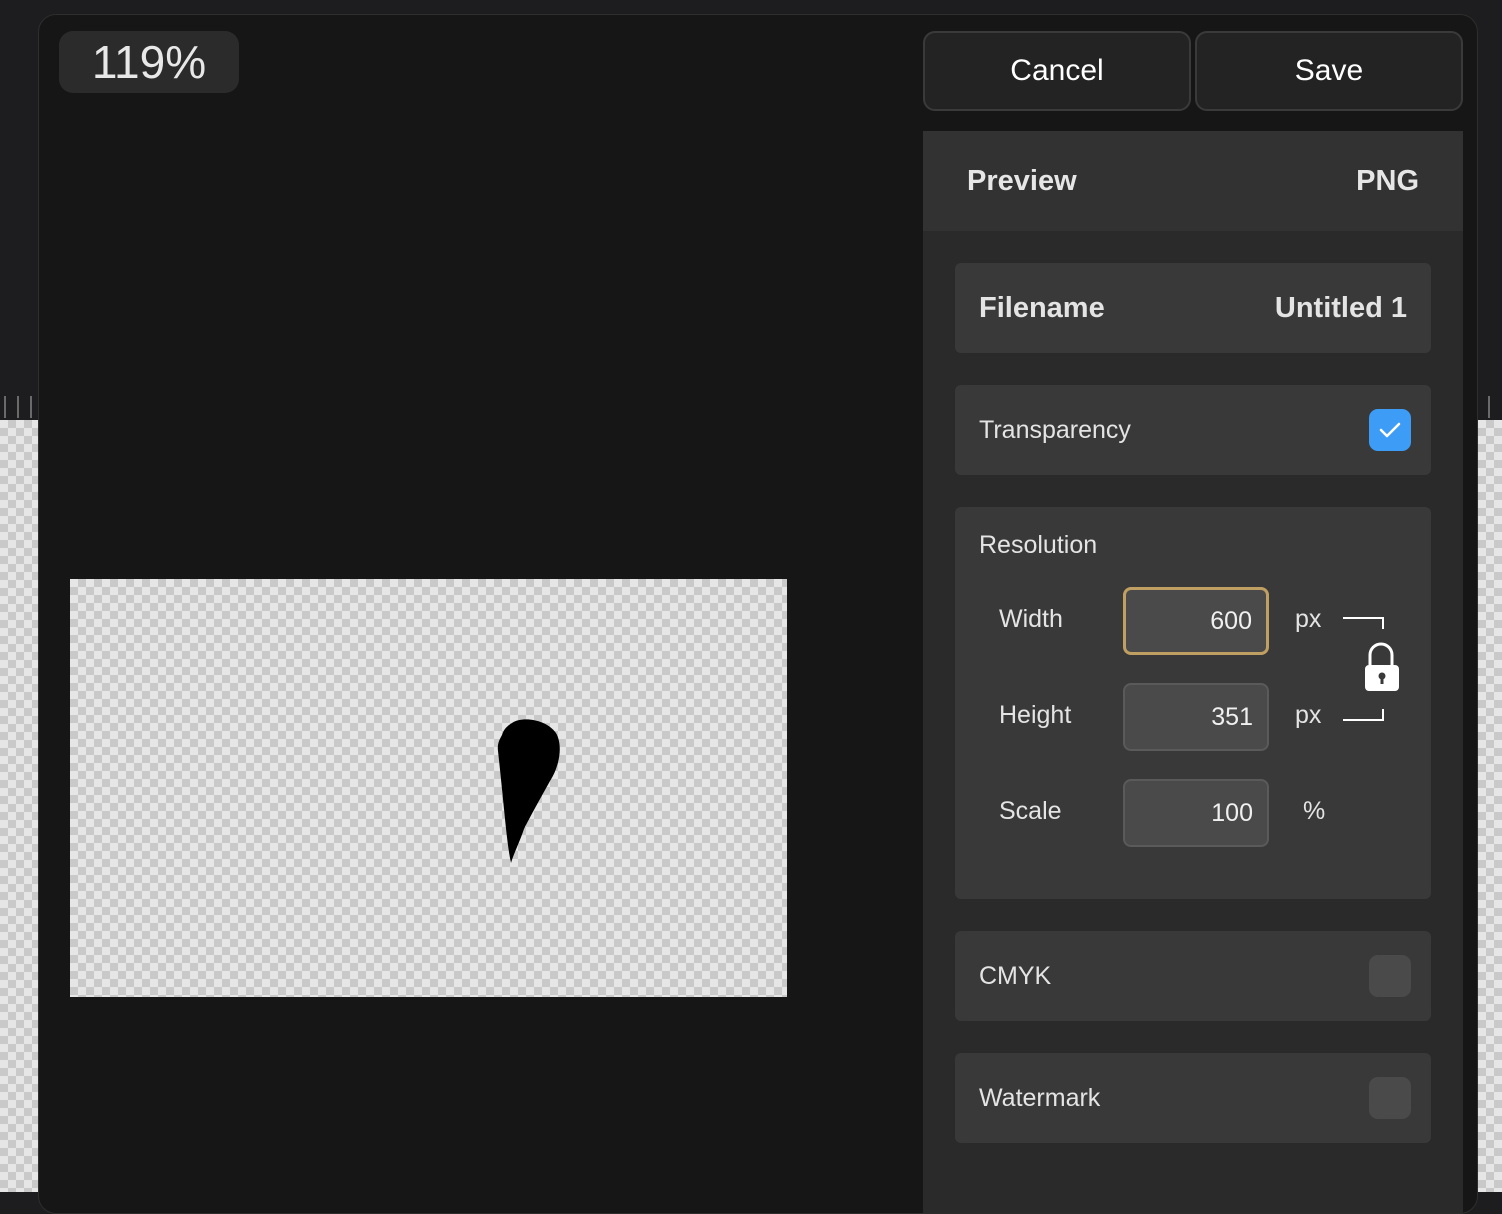 The image size is (1502, 1214). What do you see at coordinates (1193, 308) in the screenshot?
I see `filename-row: Filename Untitled 1` at bounding box center [1193, 308].